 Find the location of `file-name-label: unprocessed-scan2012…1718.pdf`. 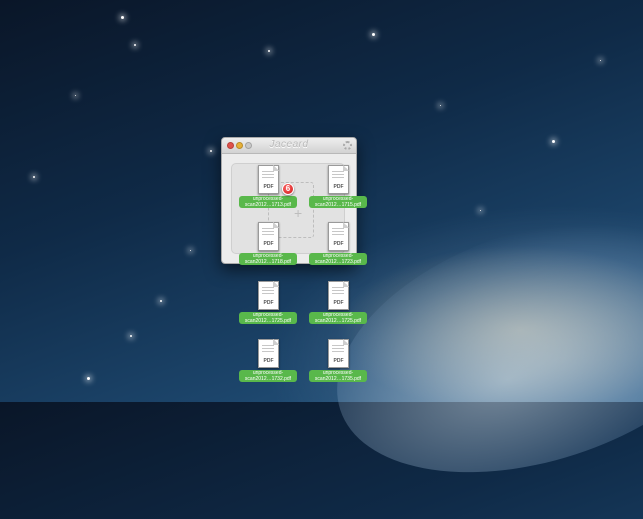

file-name-label: unprocessed-scan2012…1718.pdf is located at coordinates (268, 259).